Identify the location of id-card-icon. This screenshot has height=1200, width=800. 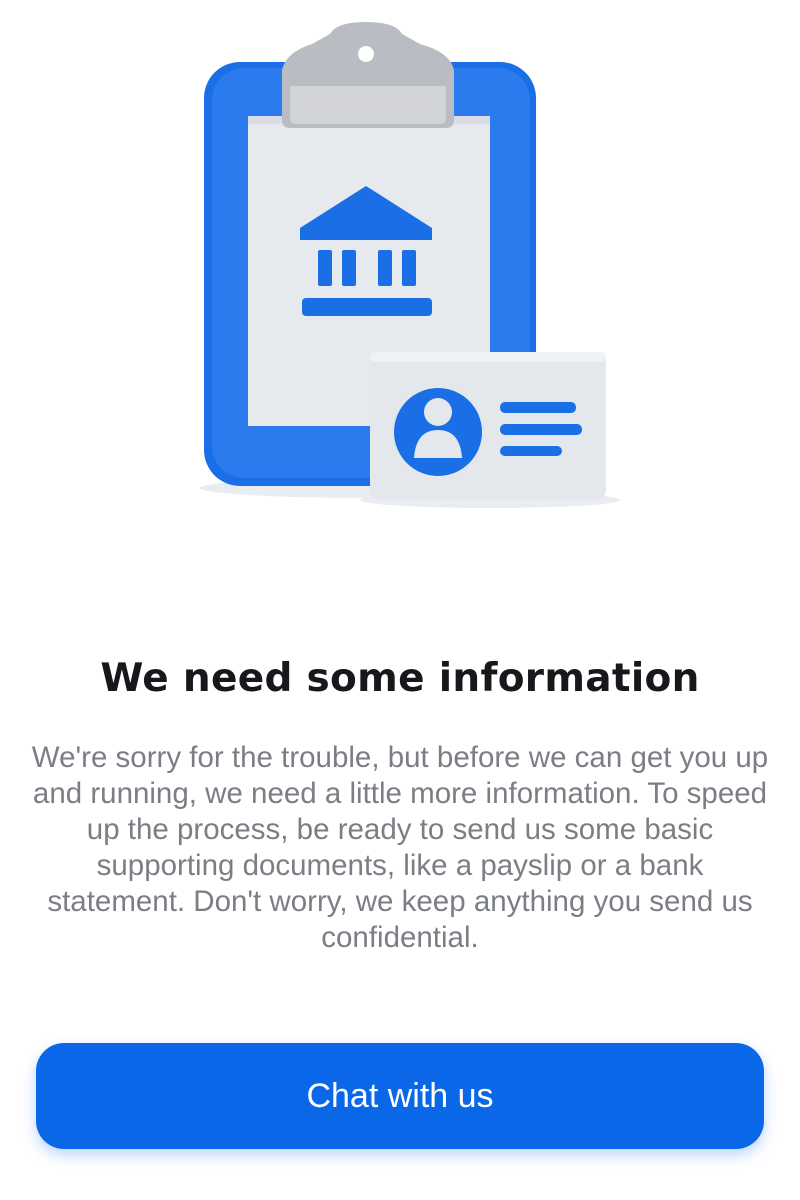
(490, 430).